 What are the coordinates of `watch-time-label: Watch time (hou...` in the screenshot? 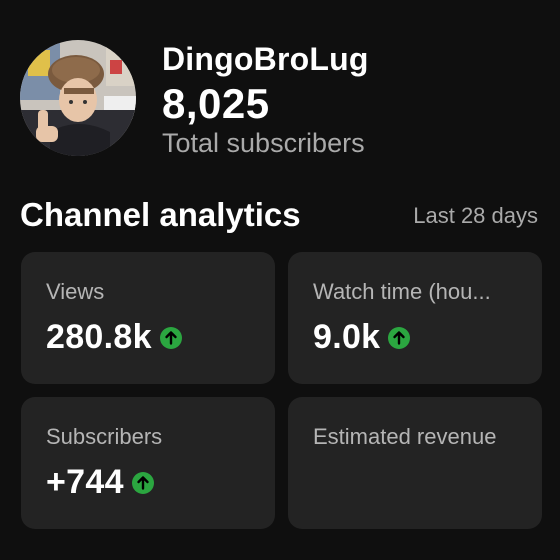 It's located at (402, 291).